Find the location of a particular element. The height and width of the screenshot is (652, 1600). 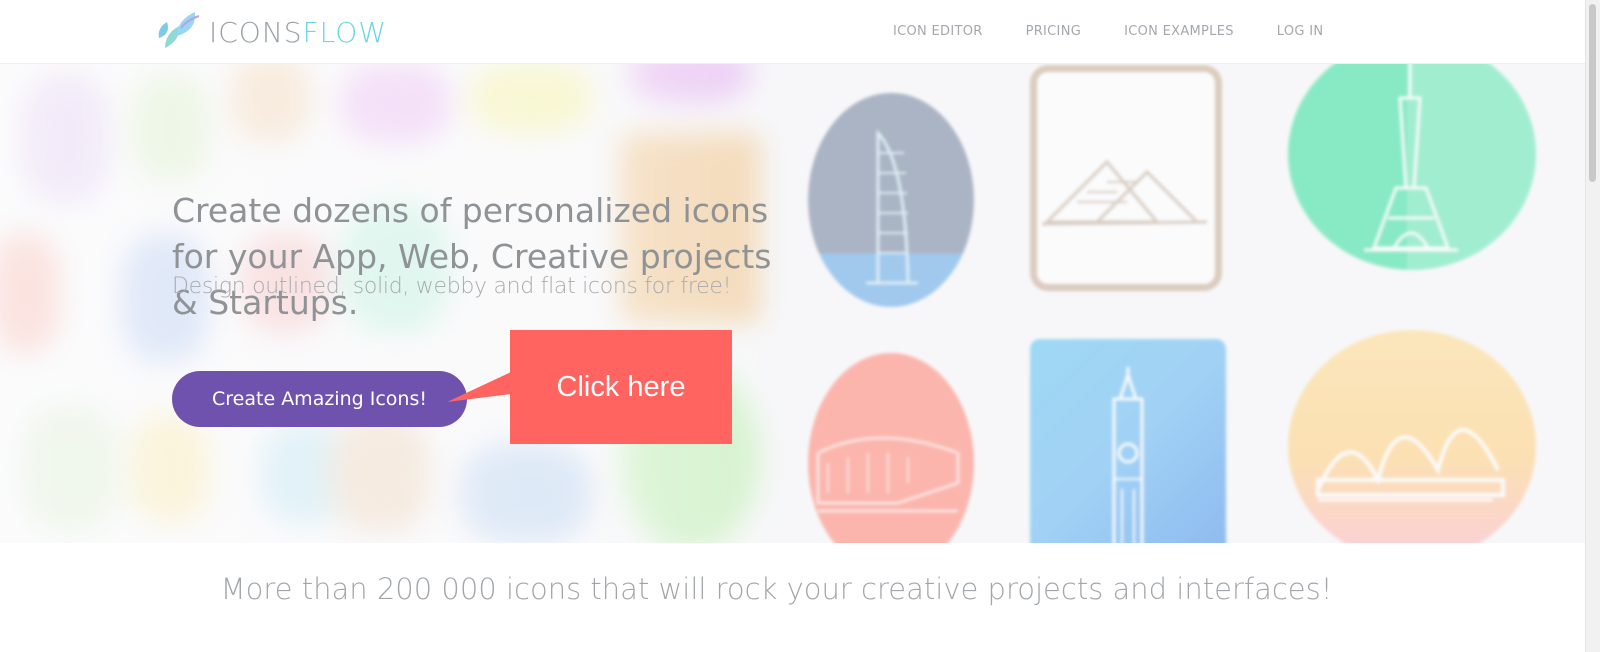

nav-icon-examples: ICON EXAMPLES is located at coordinates (1179, 31).